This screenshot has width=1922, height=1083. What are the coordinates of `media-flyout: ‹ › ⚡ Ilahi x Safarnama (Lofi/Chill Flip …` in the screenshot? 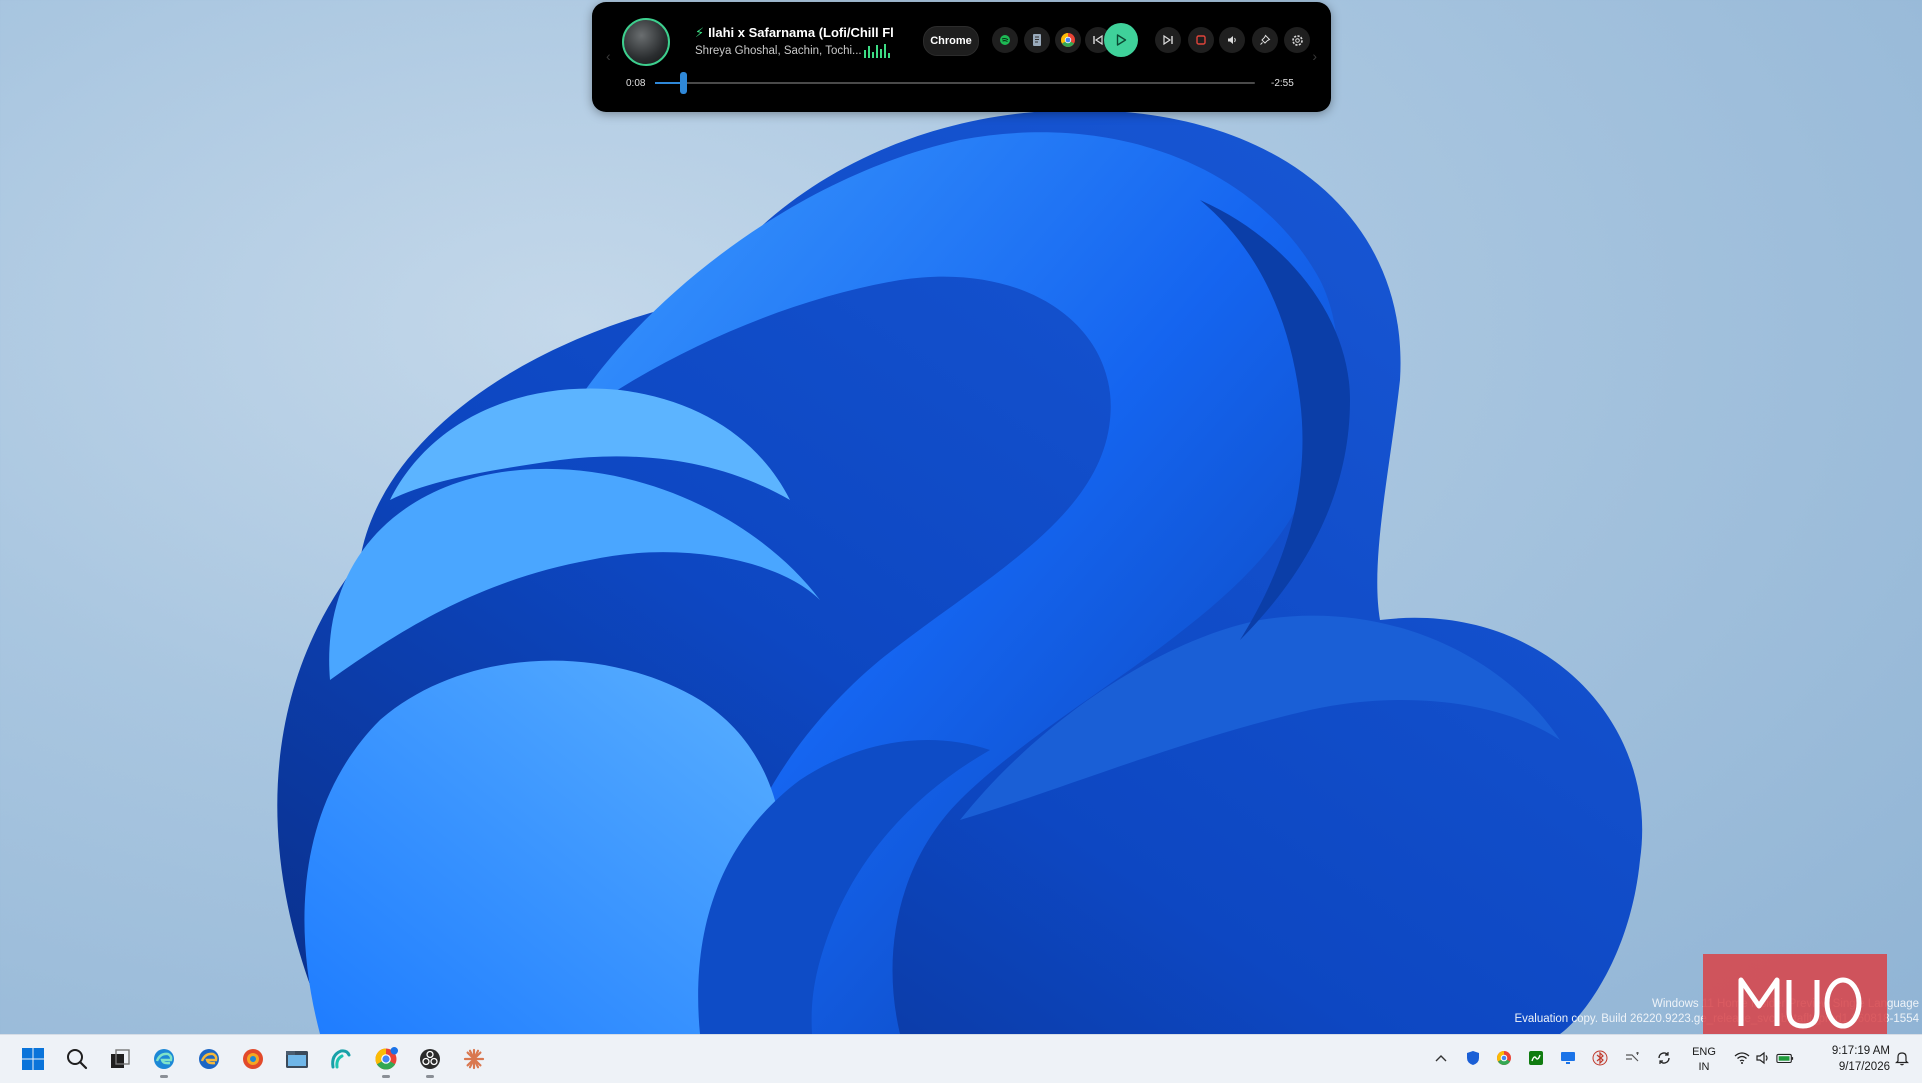 It's located at (961, 57).